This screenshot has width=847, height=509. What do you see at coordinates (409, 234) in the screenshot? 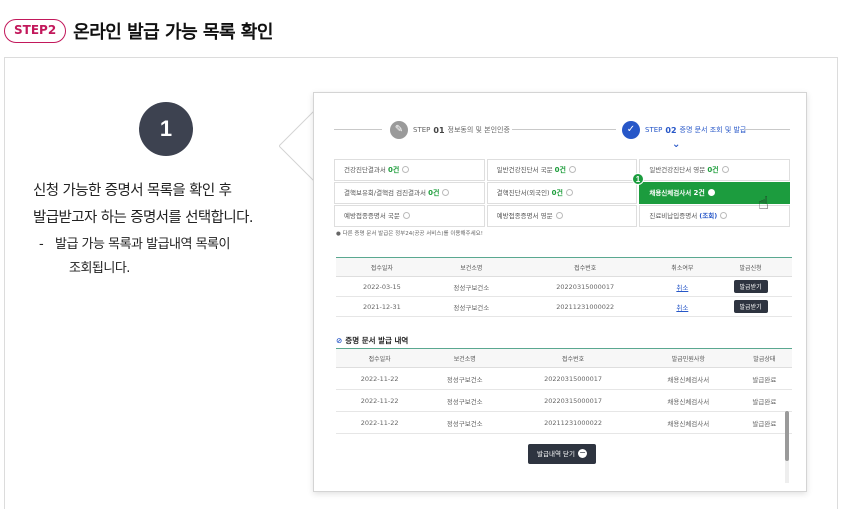
I see `notice-text: ● 다른 증명 문서 발급은 정부24(공공 서비스)를 이용해주세요!` at bounding box center [409, 234].